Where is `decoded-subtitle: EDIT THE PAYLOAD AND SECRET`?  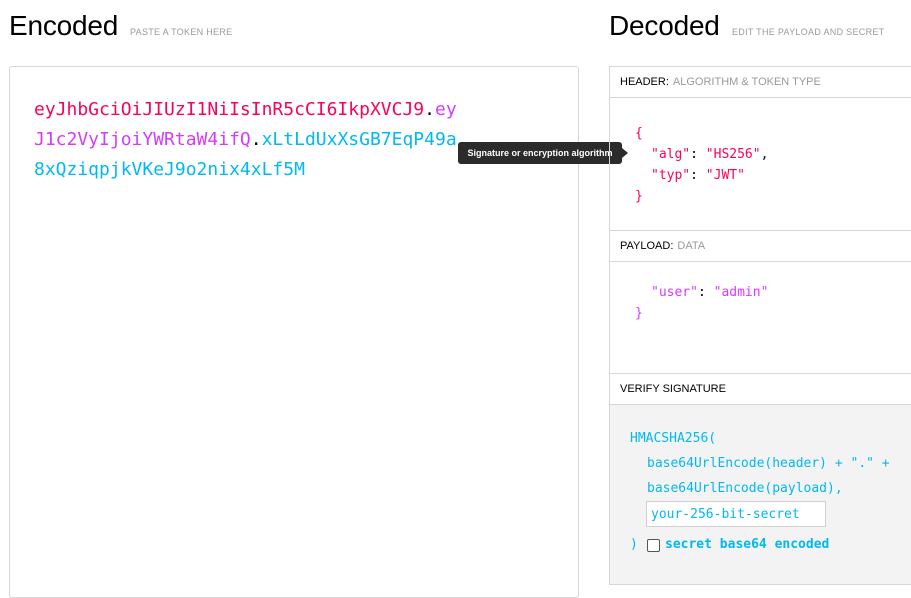 decoded-subtitle: EDIT THE PAYLOAD AND SECRET is located at coordinates (808, 32).